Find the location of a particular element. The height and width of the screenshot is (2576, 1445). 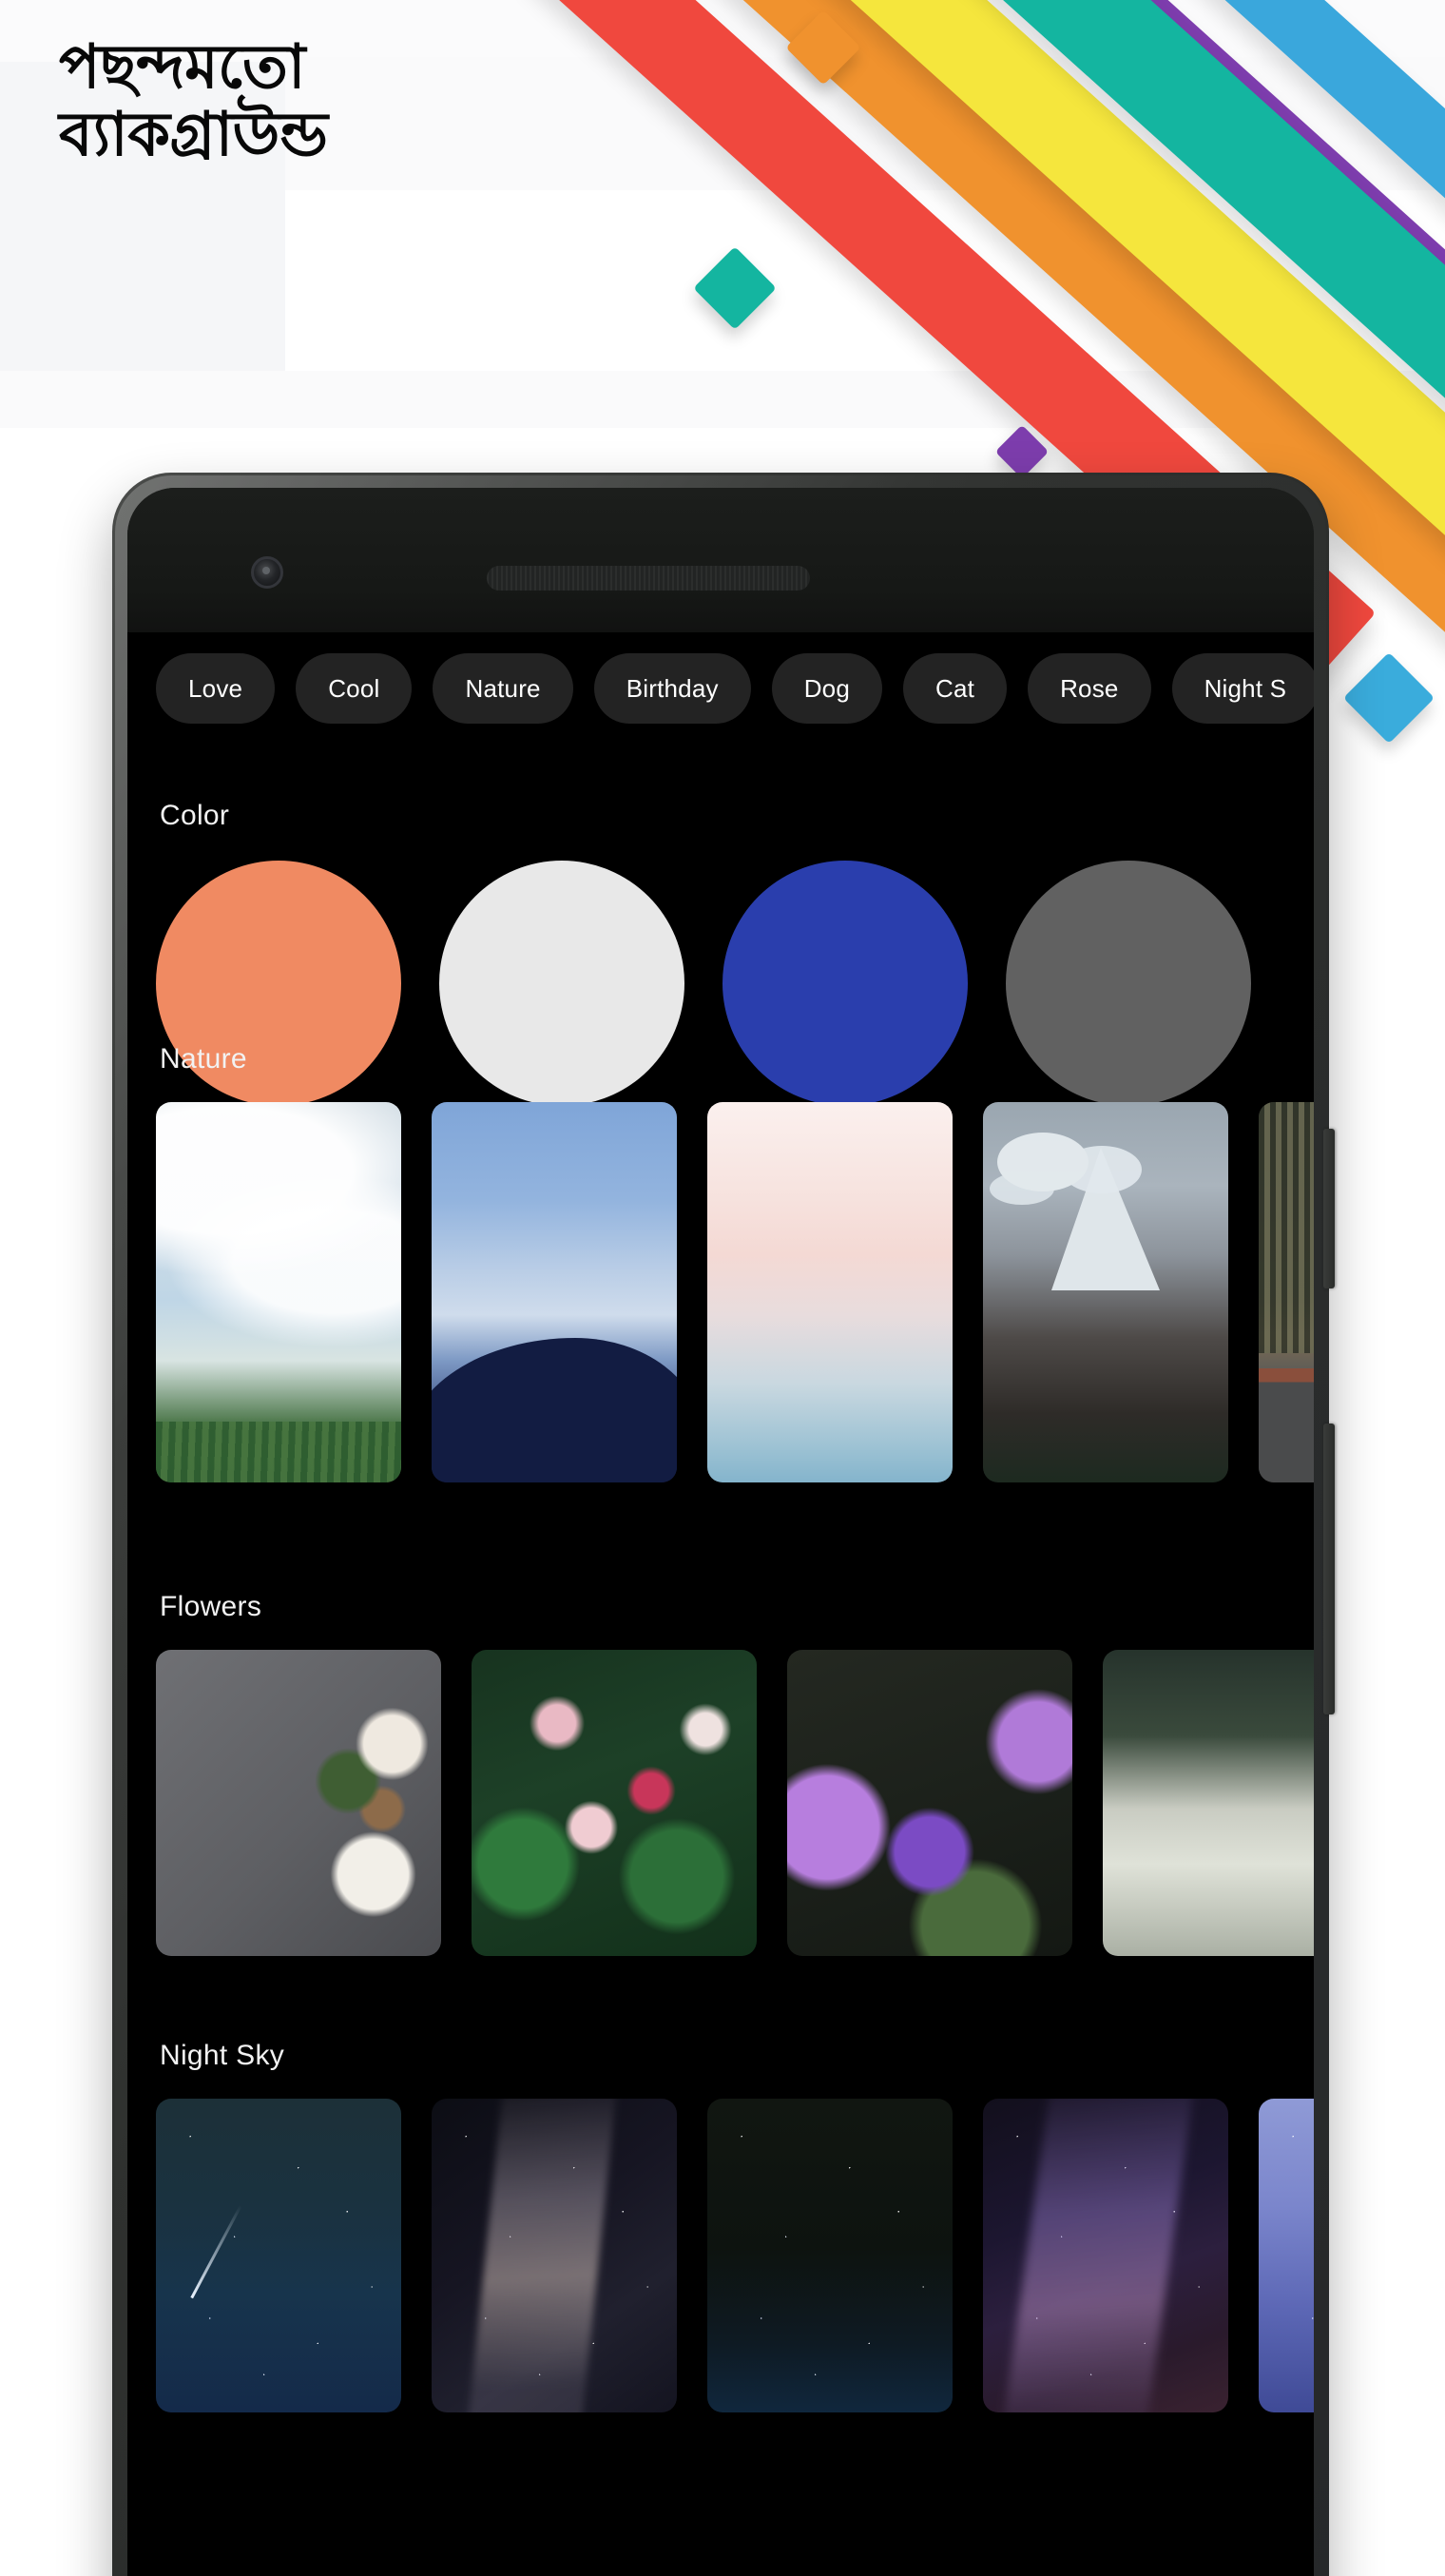

blue-diamond-icon is located at coordinates (1388, 698).